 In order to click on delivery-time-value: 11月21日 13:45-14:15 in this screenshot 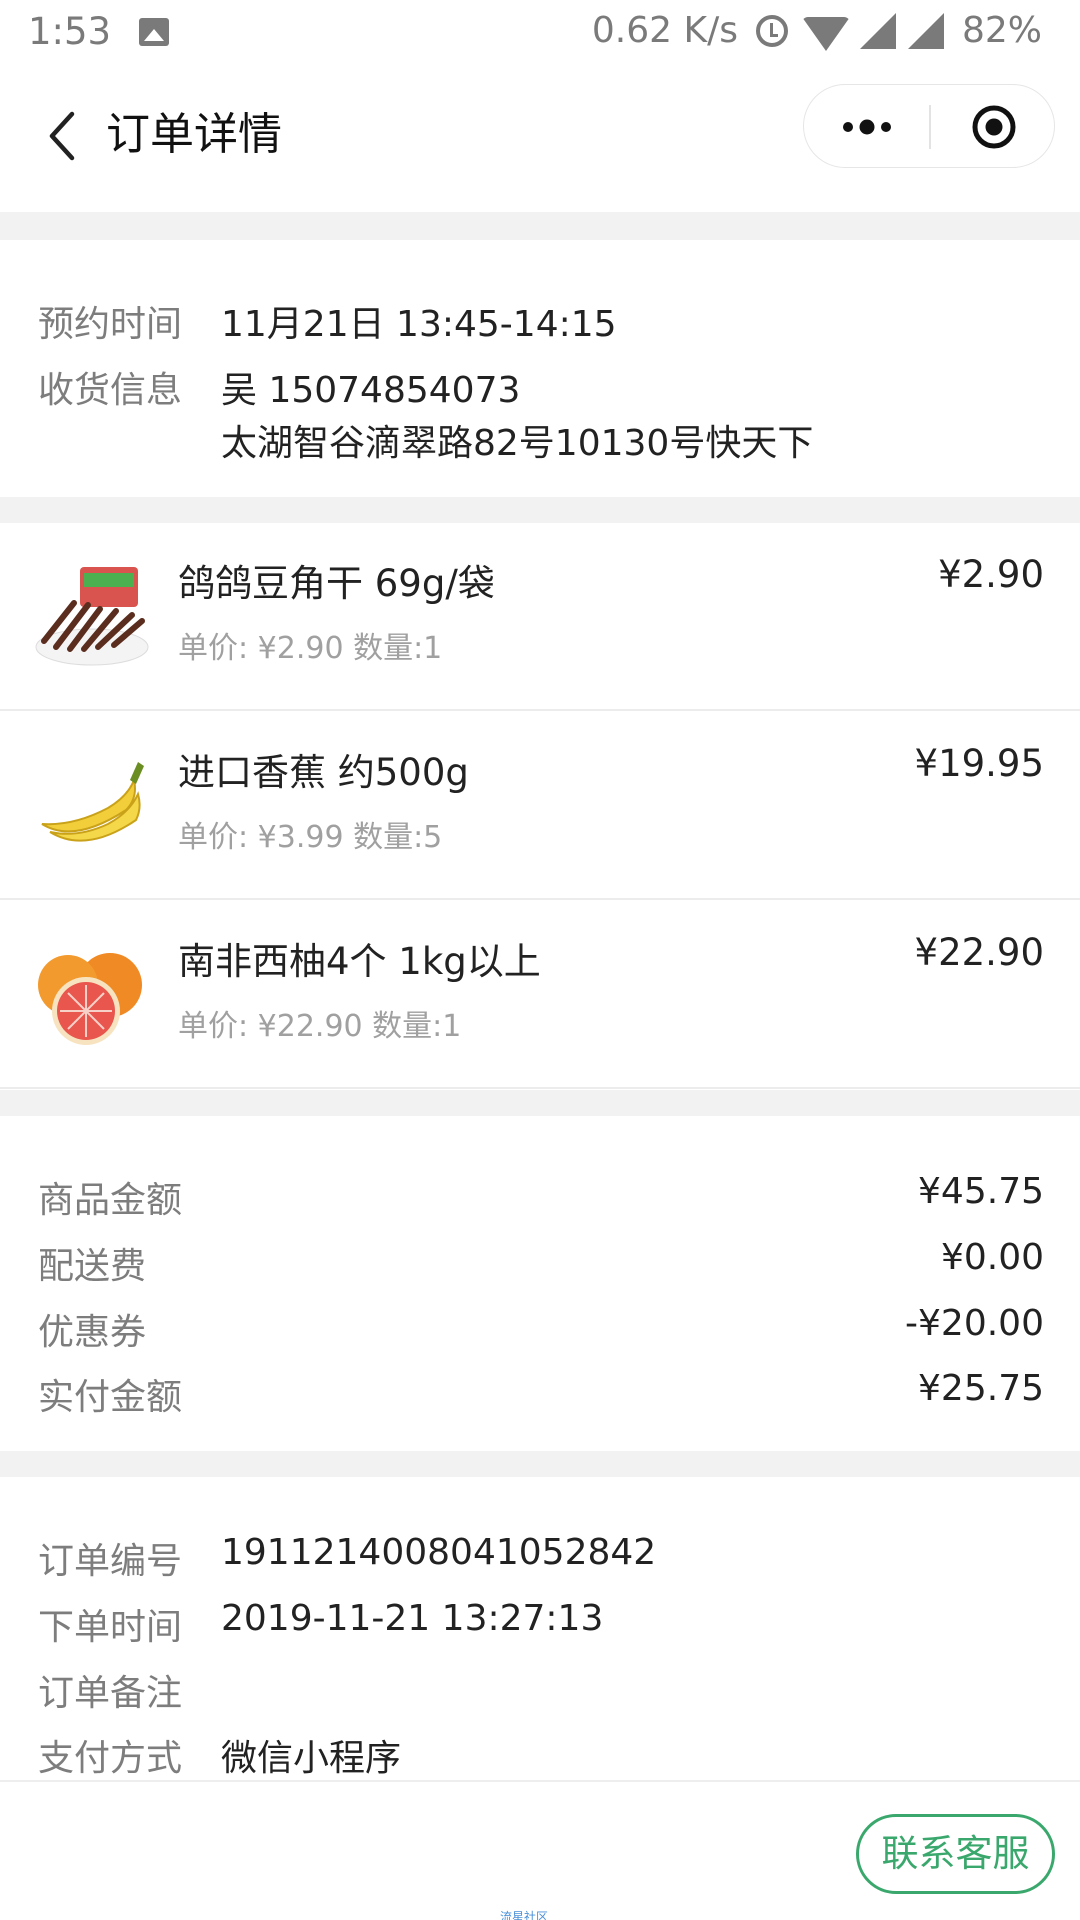, I will do `click(419, 324)`.